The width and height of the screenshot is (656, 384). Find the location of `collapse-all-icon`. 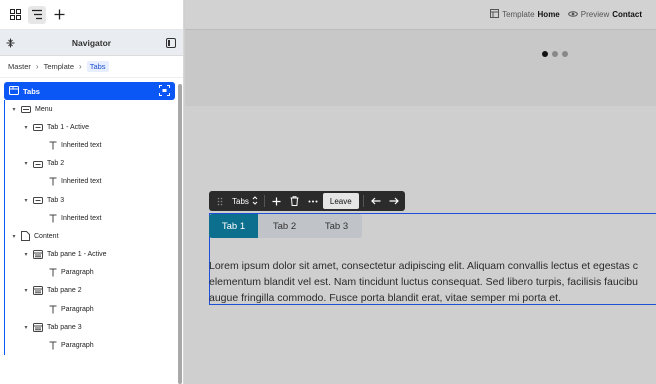

collapse-all-icon is located at coordinates (10, 44).